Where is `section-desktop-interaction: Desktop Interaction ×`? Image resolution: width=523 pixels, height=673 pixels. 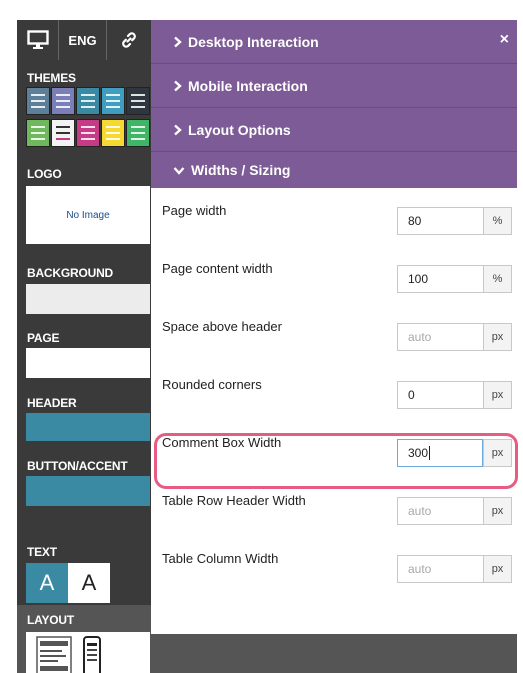 section-desktop-interaction: Desktop Interaction × is located at coordinates (334, 41).